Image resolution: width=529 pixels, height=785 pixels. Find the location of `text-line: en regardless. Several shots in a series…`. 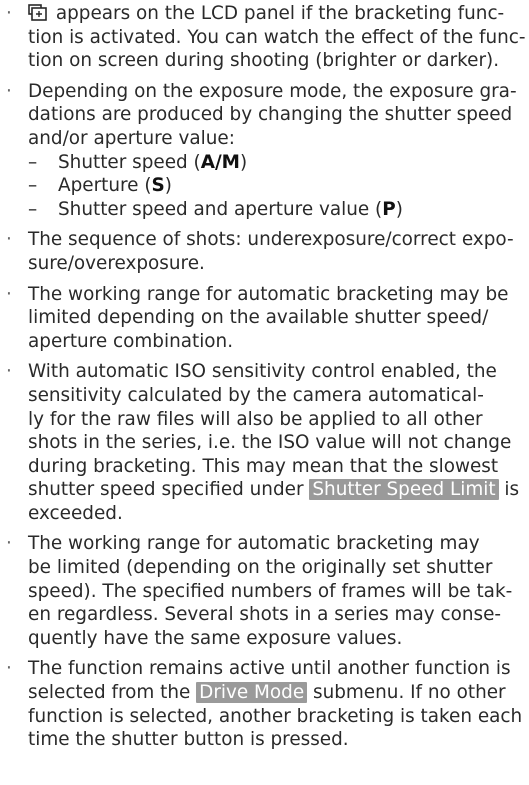

text-line: en regardless. Several shots in a series… is located at coordinates (265, 615).